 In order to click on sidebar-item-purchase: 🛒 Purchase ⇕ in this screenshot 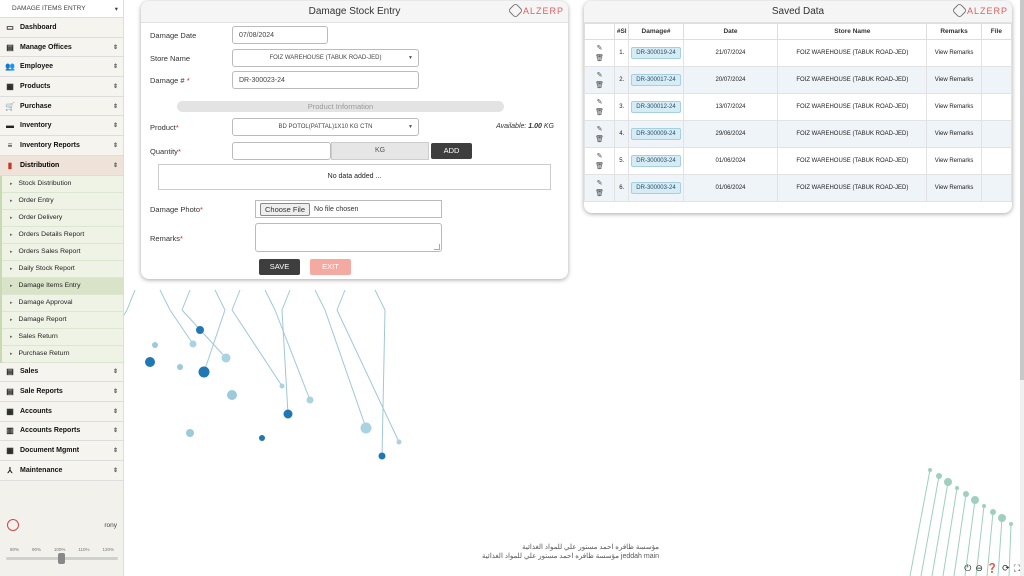, I will do `click(61, 106)`.